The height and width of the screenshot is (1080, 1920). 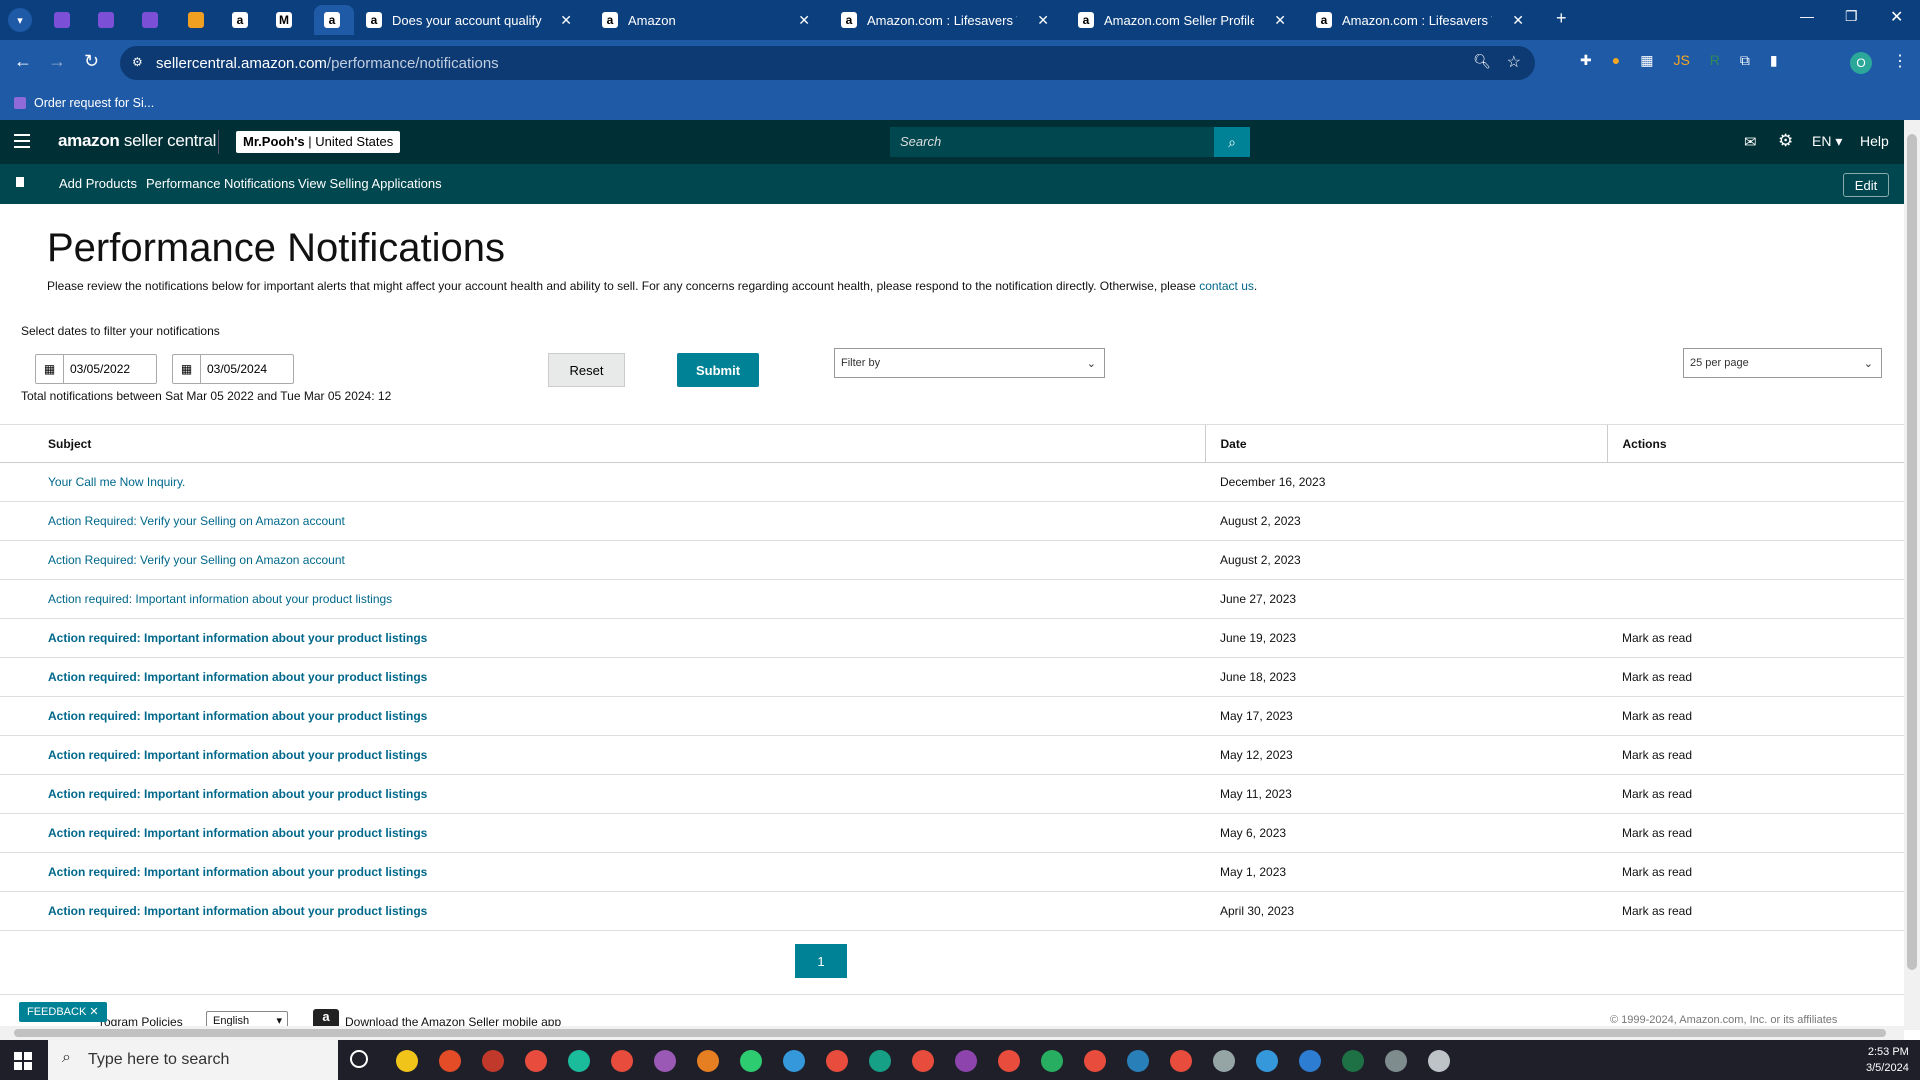 I want to click on back-icon: ←, so click(x=23, y=61).